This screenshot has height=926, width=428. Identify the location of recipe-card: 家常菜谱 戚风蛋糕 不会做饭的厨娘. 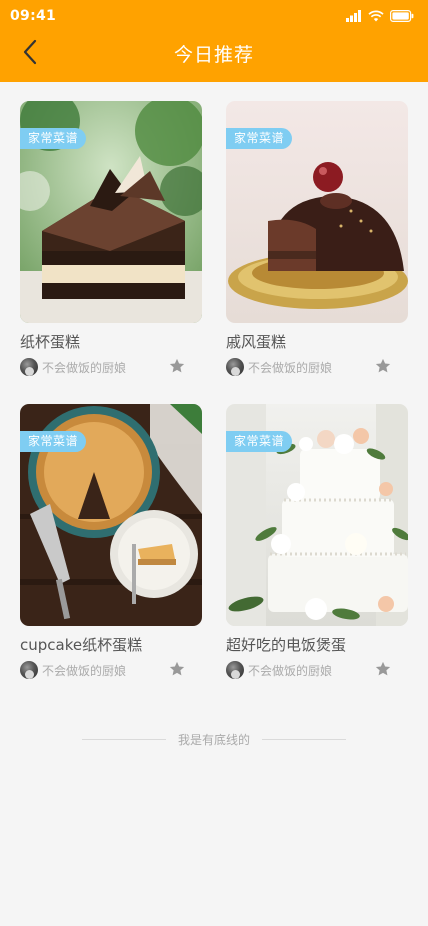
(317, 241).